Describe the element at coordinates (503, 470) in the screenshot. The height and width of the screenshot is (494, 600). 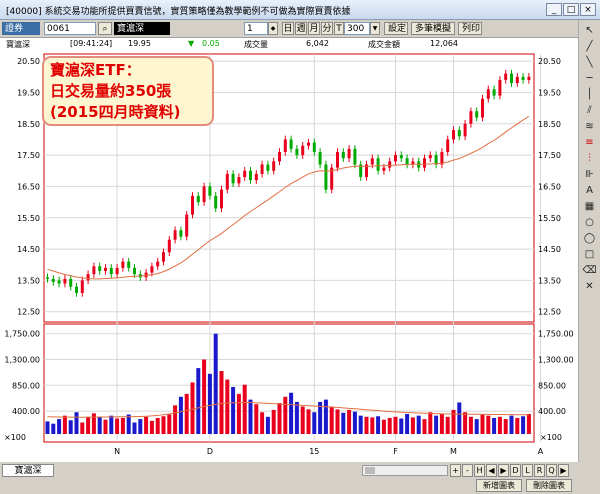
I see `nav-button-4: ▶` at that location.